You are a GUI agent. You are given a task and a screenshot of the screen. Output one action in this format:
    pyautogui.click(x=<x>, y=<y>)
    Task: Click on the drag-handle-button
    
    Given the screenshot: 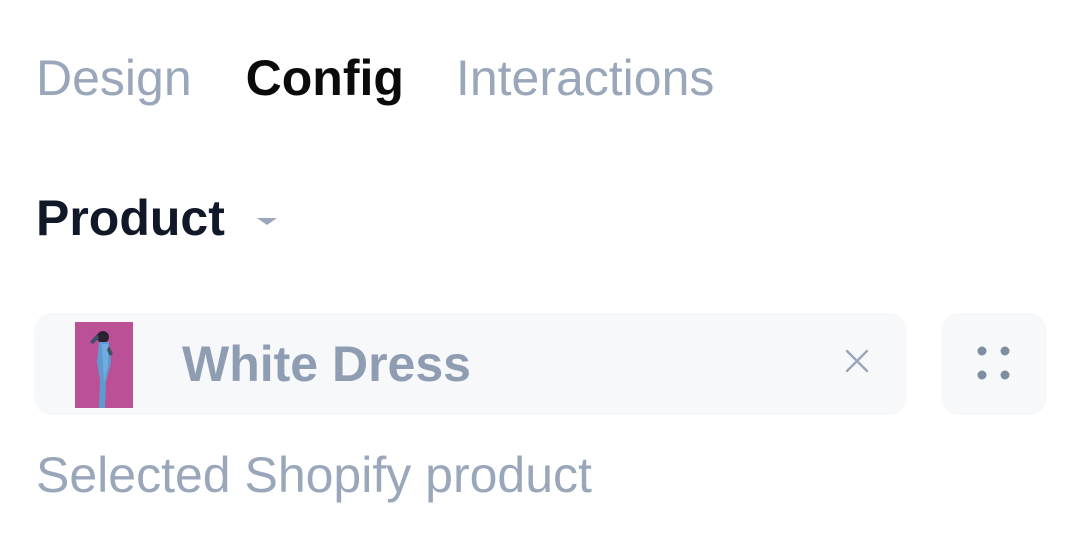 What is the action you would take?
    pyautogui.click(x=994, y=364)
    